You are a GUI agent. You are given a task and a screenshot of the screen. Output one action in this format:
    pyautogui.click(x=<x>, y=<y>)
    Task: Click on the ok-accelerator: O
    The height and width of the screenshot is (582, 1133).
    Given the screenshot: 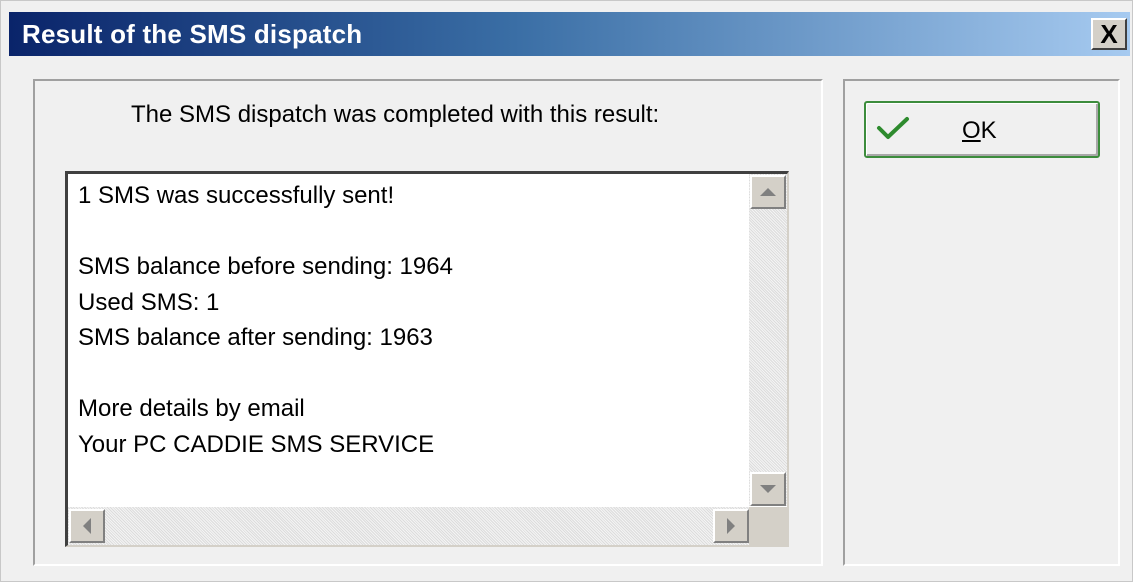 What is the action you would take?
    pyautogui.click(x=971, y=130)
    